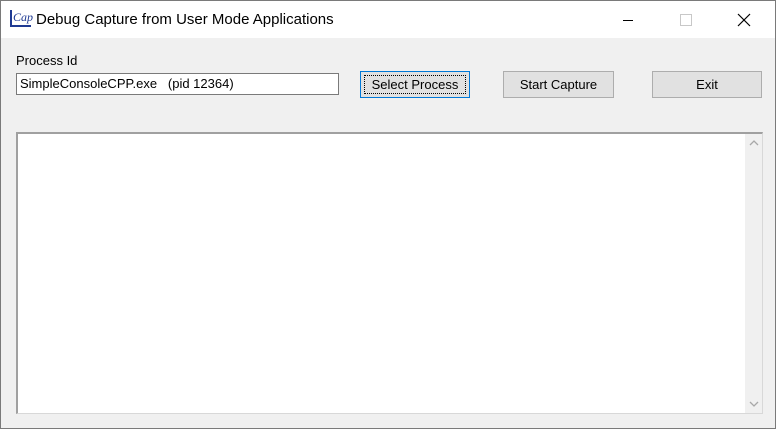 The image size is (776, 429). What do you see at coordinates (177, 84) in the screenshot?
I see `process-id-field: SimpleConsoleCPP.exe (pid 12364)` at bounding box center [177, 84].